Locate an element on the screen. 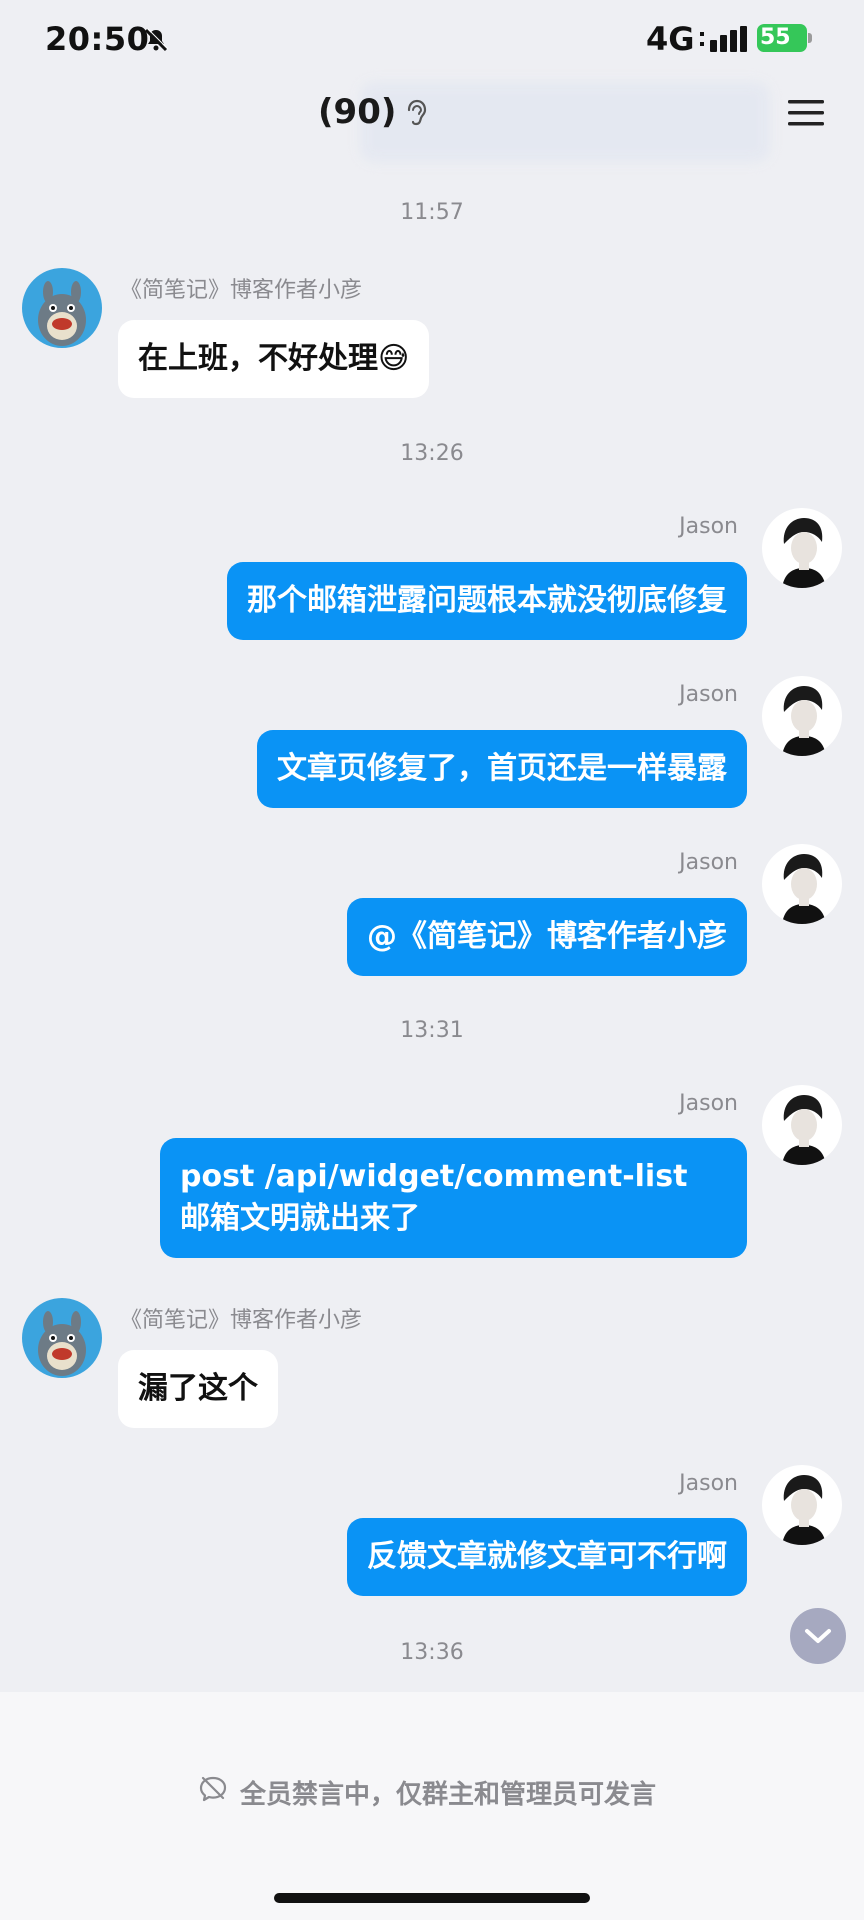 The image size is (864, 1920). mention-text: @《简笔记》博客作者小彦 is located at coordinates (547, 936).